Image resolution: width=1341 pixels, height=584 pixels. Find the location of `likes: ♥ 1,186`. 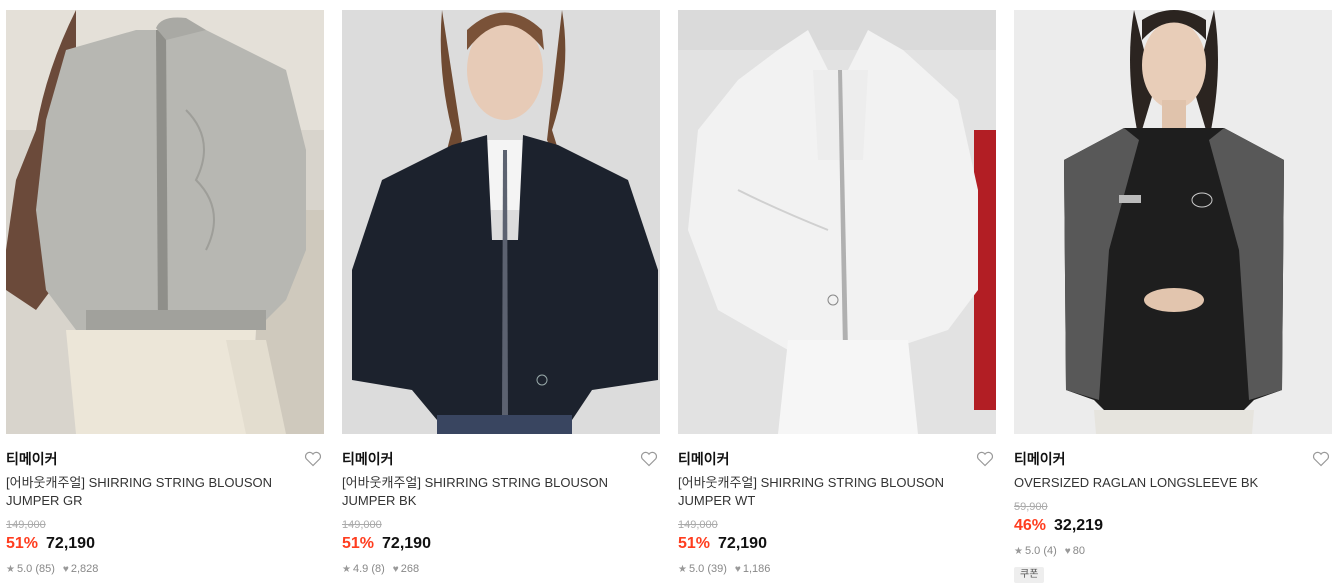

likes: ♥ 1,186 is located at coordinates (752, 569).